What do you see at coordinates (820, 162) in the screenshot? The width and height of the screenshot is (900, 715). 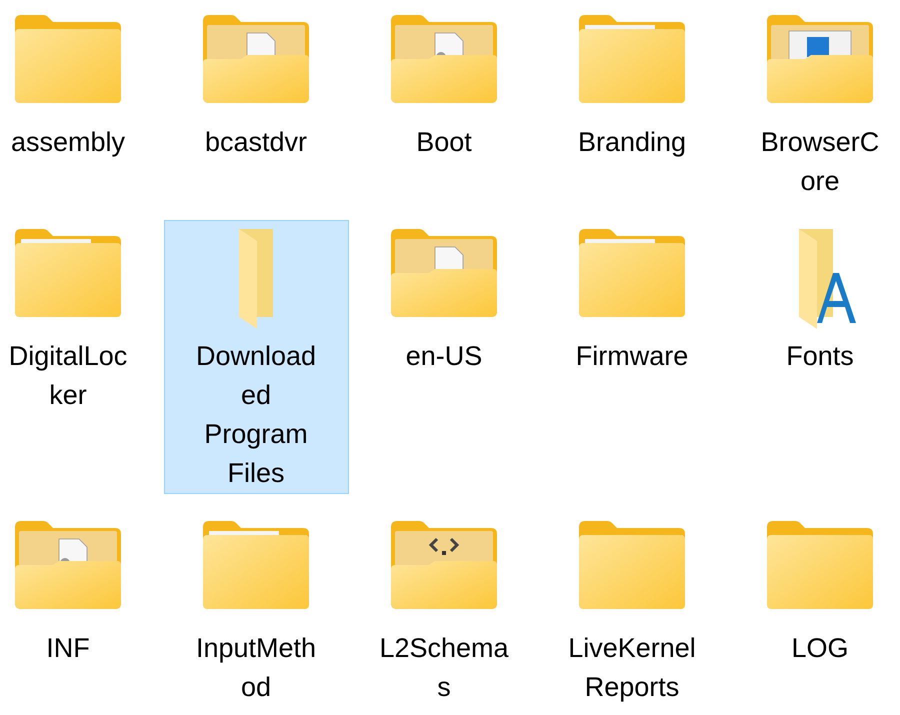 I see `folder-name: BrowserC ore` at bounding box center [820, 162].